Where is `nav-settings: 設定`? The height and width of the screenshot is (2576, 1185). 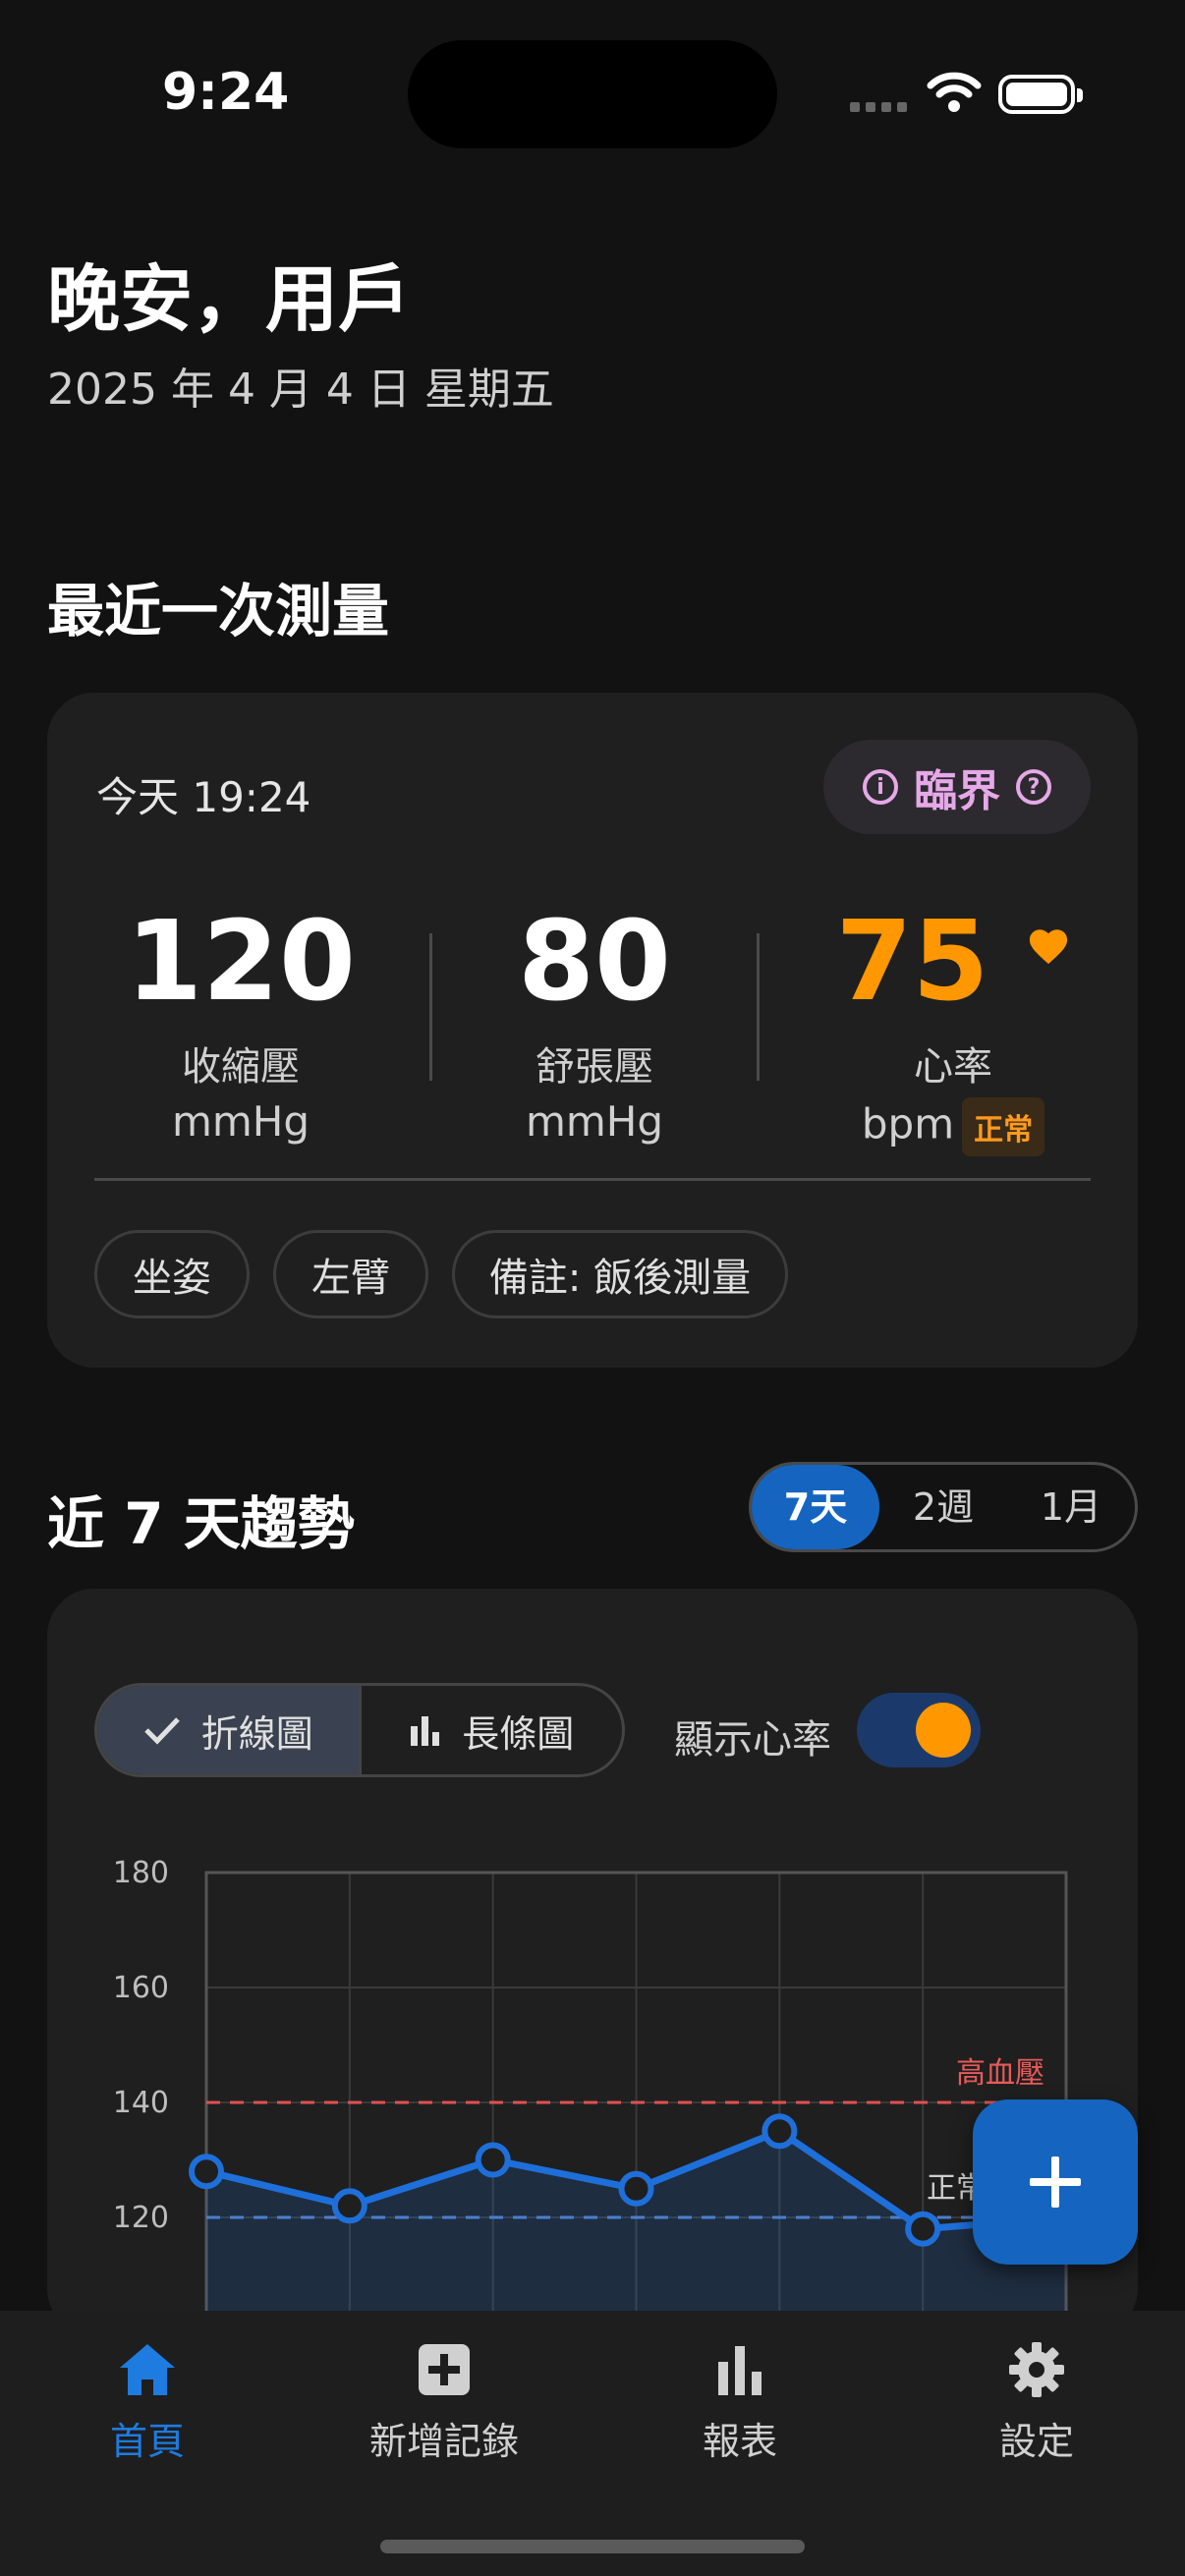
nav-settings: 設定 is located at coordinates (1037, 2402).